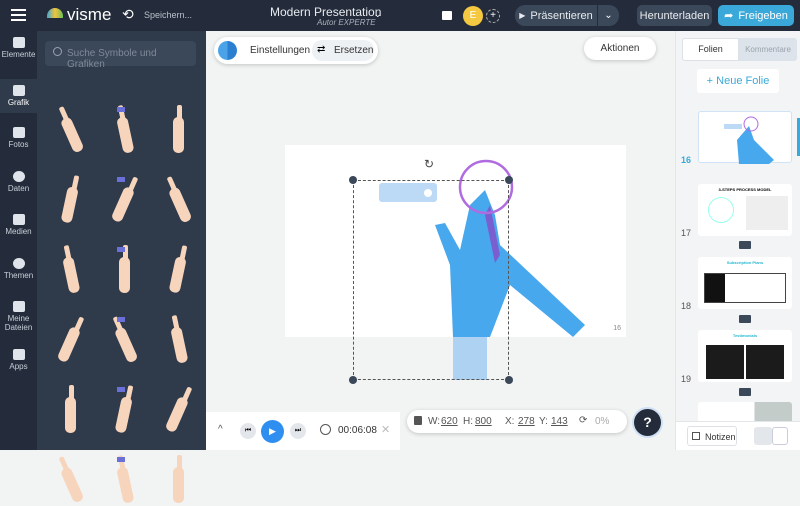 The width and height of the screenshot is (800, 506). Describe the element at coordinates (429, 164) in the screenshot. I see `rotate-handle-icon: ↻` at that location.